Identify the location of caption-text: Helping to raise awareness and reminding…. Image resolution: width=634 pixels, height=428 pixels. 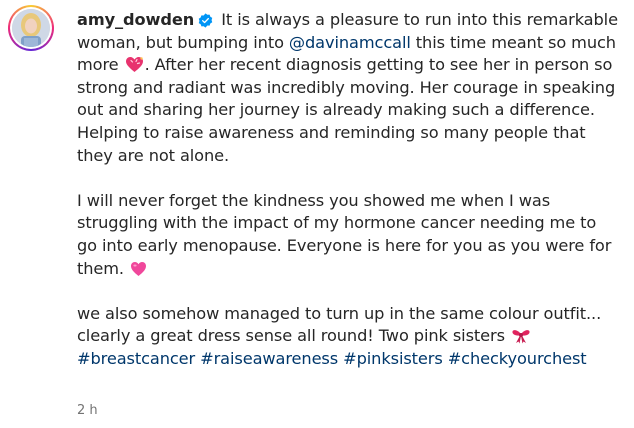
(331, 132).